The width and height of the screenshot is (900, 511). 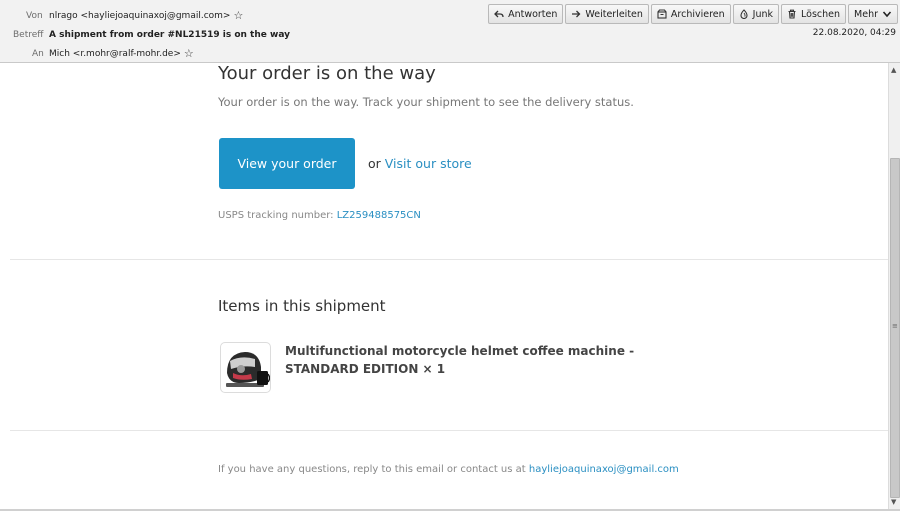 I want to click on reply-button: Antworten, so click(x=526, y=14).